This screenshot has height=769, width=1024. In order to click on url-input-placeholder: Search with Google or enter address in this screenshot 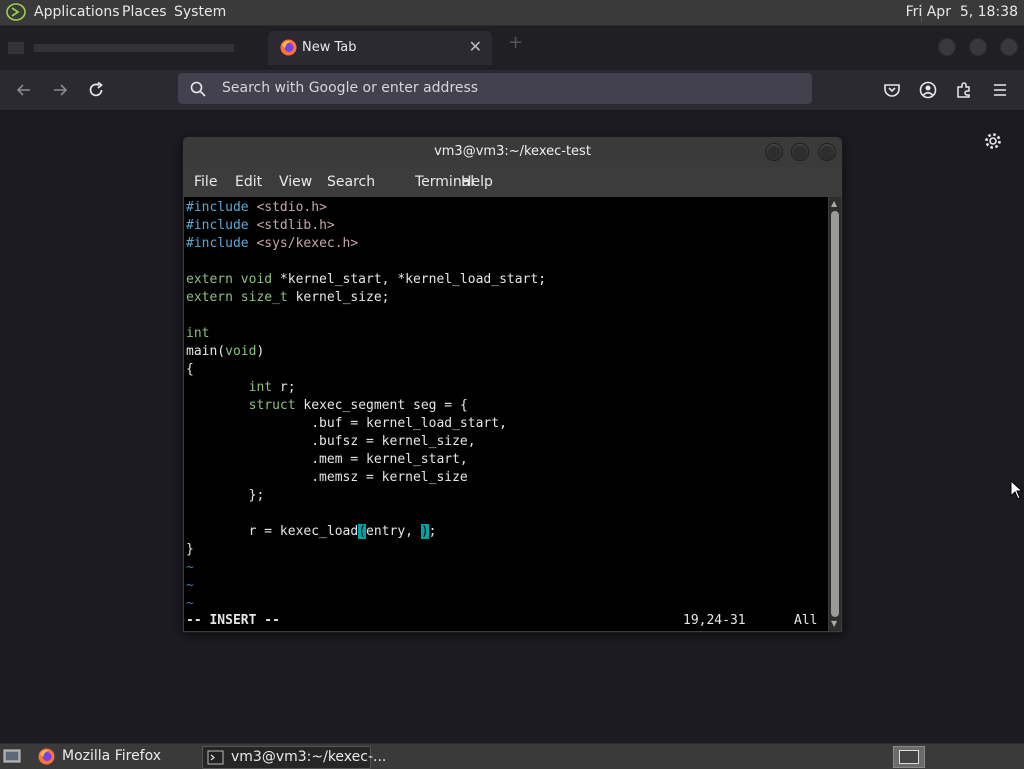, I will do `click(350, 88)`.